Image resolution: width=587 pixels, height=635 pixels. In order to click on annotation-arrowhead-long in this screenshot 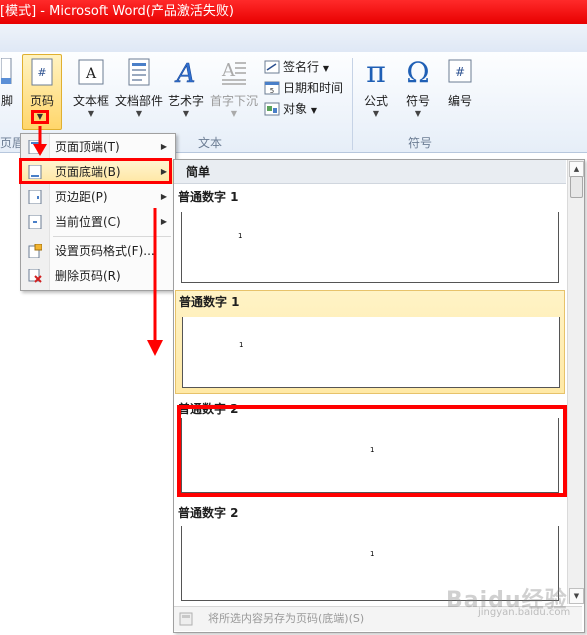, I will do `click(155, 348)`.